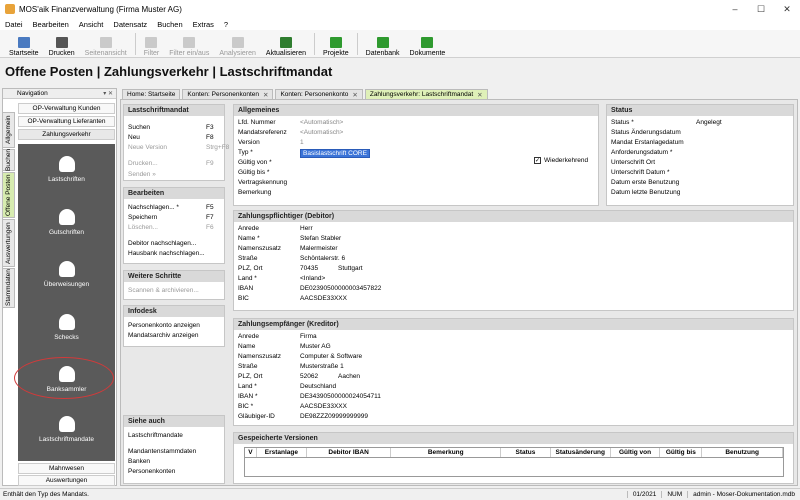  What do you see at coordinates (282, 452) in the screenshot?
I see `column-header: Erstanlage` at bounding box center [282, 452].